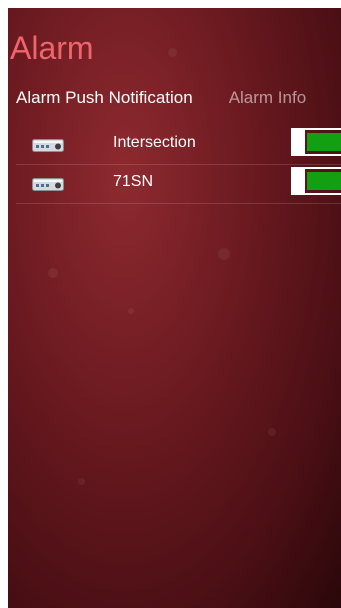 This screenshot has height=608, width=341. What do you see at coordinates (52, 48) in the screenshot?
I see `page-title: Alarm` at bounding box center [52, 48].